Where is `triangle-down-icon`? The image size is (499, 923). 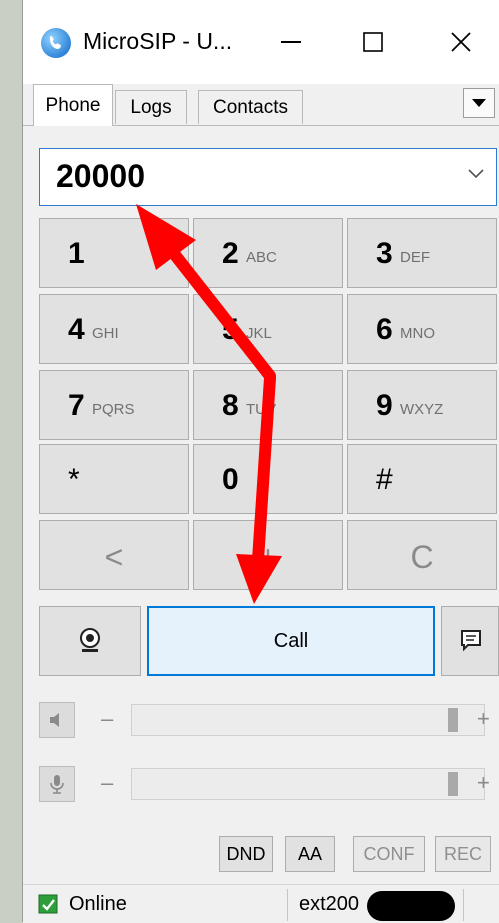
triangle-down-icon is located at coordinates (479, 103).